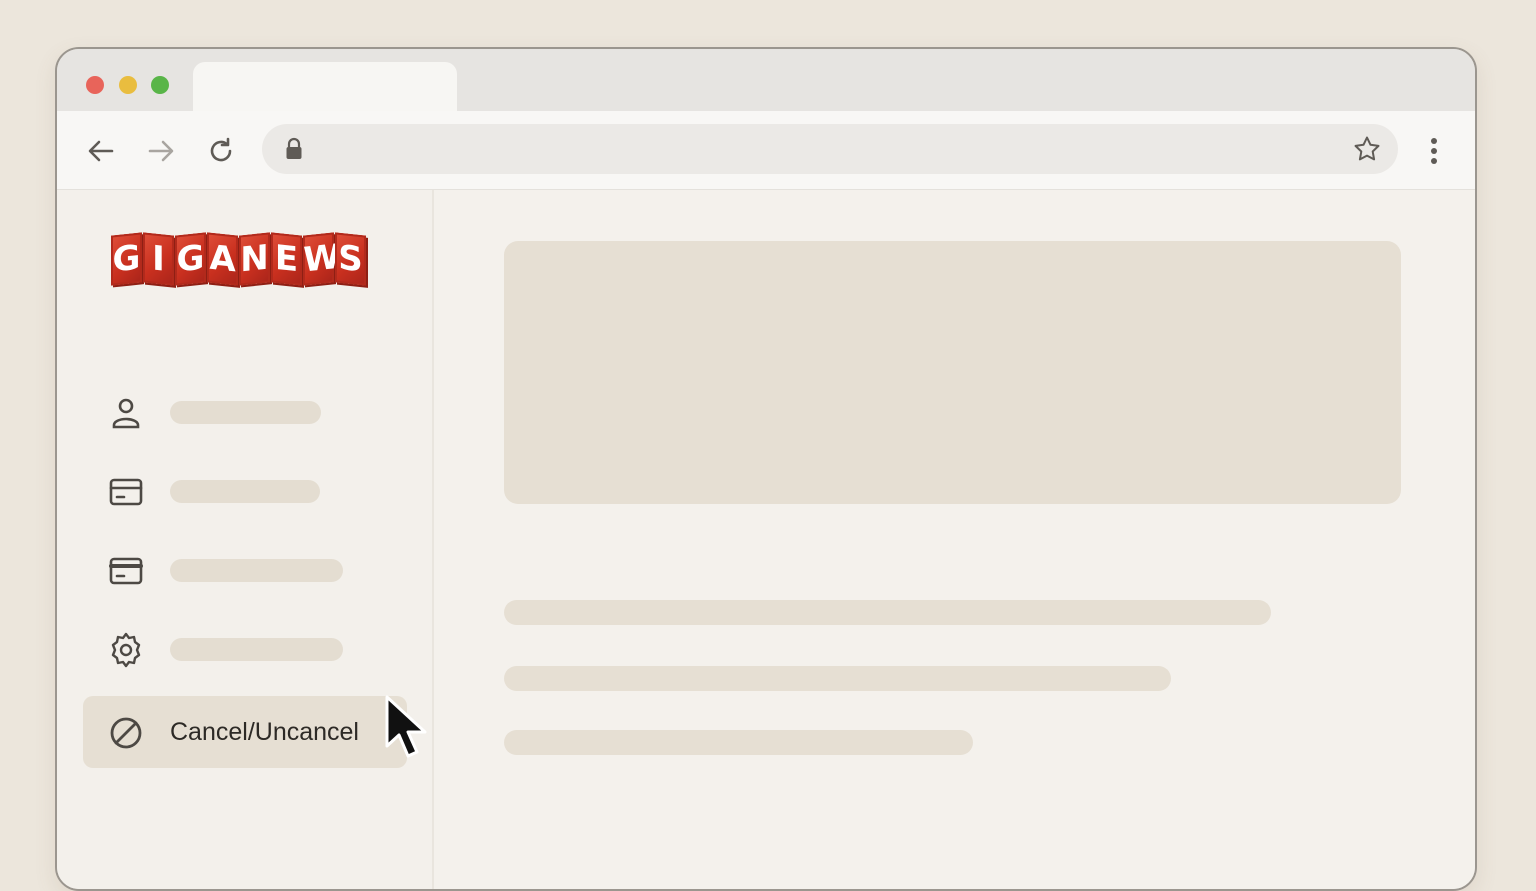  I want to click on arrow-right-icon, so click(161, 151).